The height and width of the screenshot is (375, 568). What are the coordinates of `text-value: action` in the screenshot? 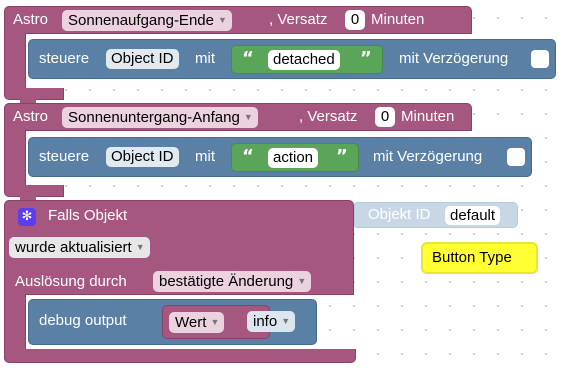 It's located at (293, 158).